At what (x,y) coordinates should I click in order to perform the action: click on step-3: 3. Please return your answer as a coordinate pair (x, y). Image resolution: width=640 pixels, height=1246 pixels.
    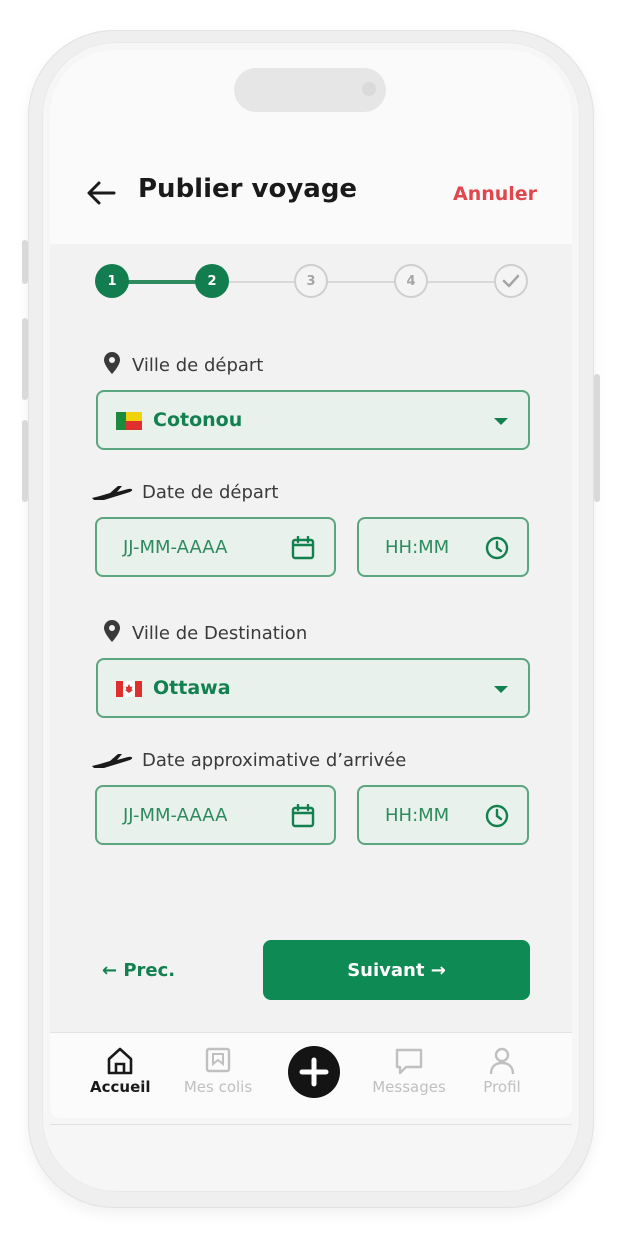
    Looking at the image, I should click on (311, 281).